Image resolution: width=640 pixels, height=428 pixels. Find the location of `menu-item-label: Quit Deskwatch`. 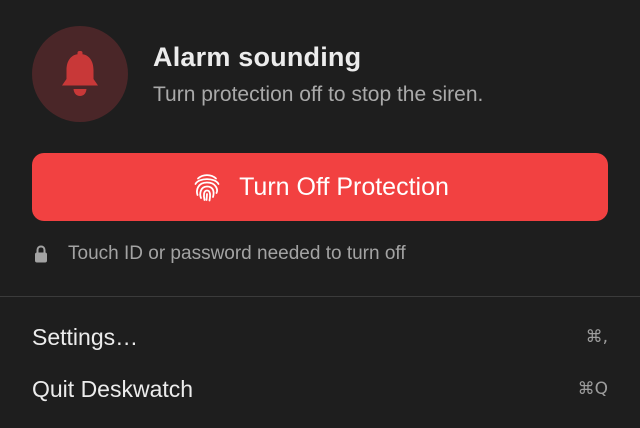

menu-item-label: Quit Deskwatch is located at coordinates (113, 388).